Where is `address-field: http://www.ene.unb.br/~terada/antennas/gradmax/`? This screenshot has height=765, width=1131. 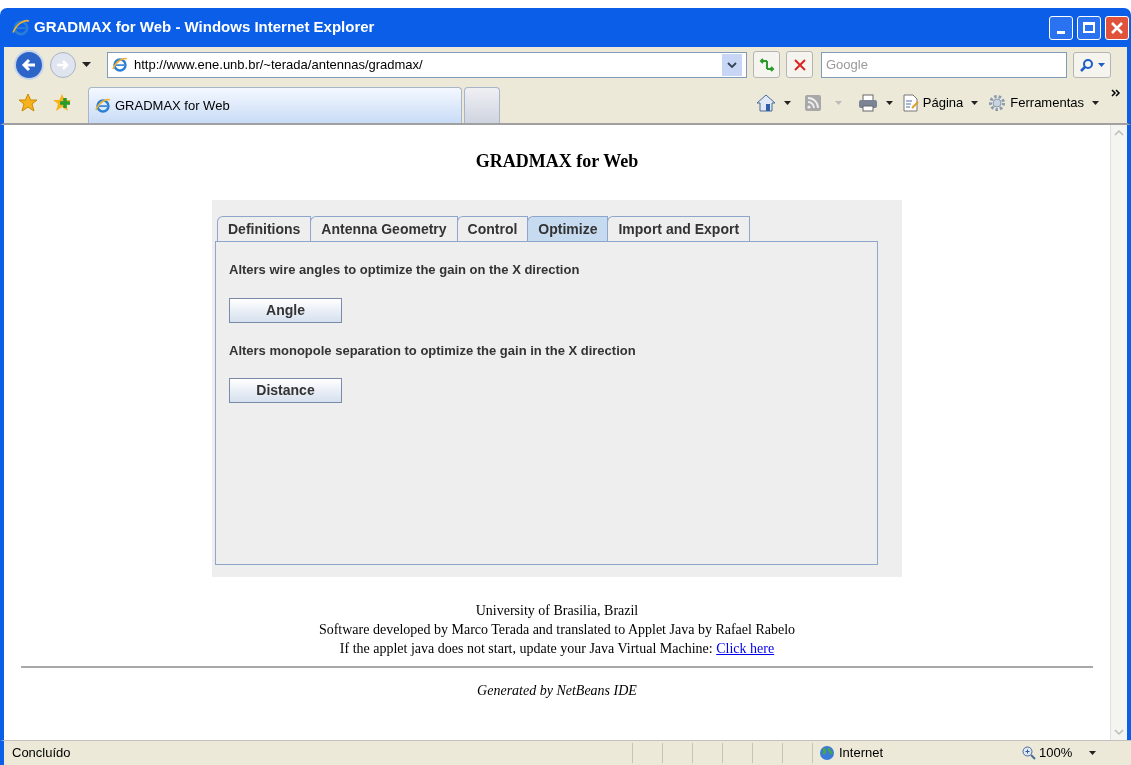 address-field: http://www.ene.unb.br/~terada/antennas/gradmax/ is located at coordinates (427, 64).